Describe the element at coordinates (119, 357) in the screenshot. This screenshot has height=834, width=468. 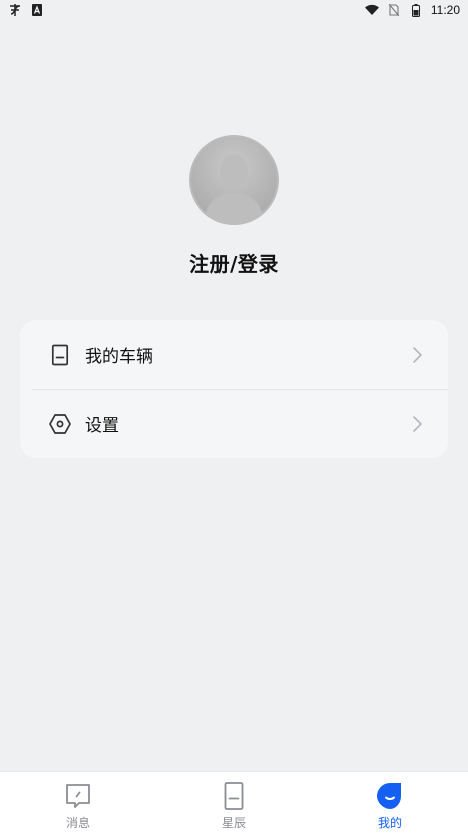
I see `menu-item-label: 我的车辆` at that location.